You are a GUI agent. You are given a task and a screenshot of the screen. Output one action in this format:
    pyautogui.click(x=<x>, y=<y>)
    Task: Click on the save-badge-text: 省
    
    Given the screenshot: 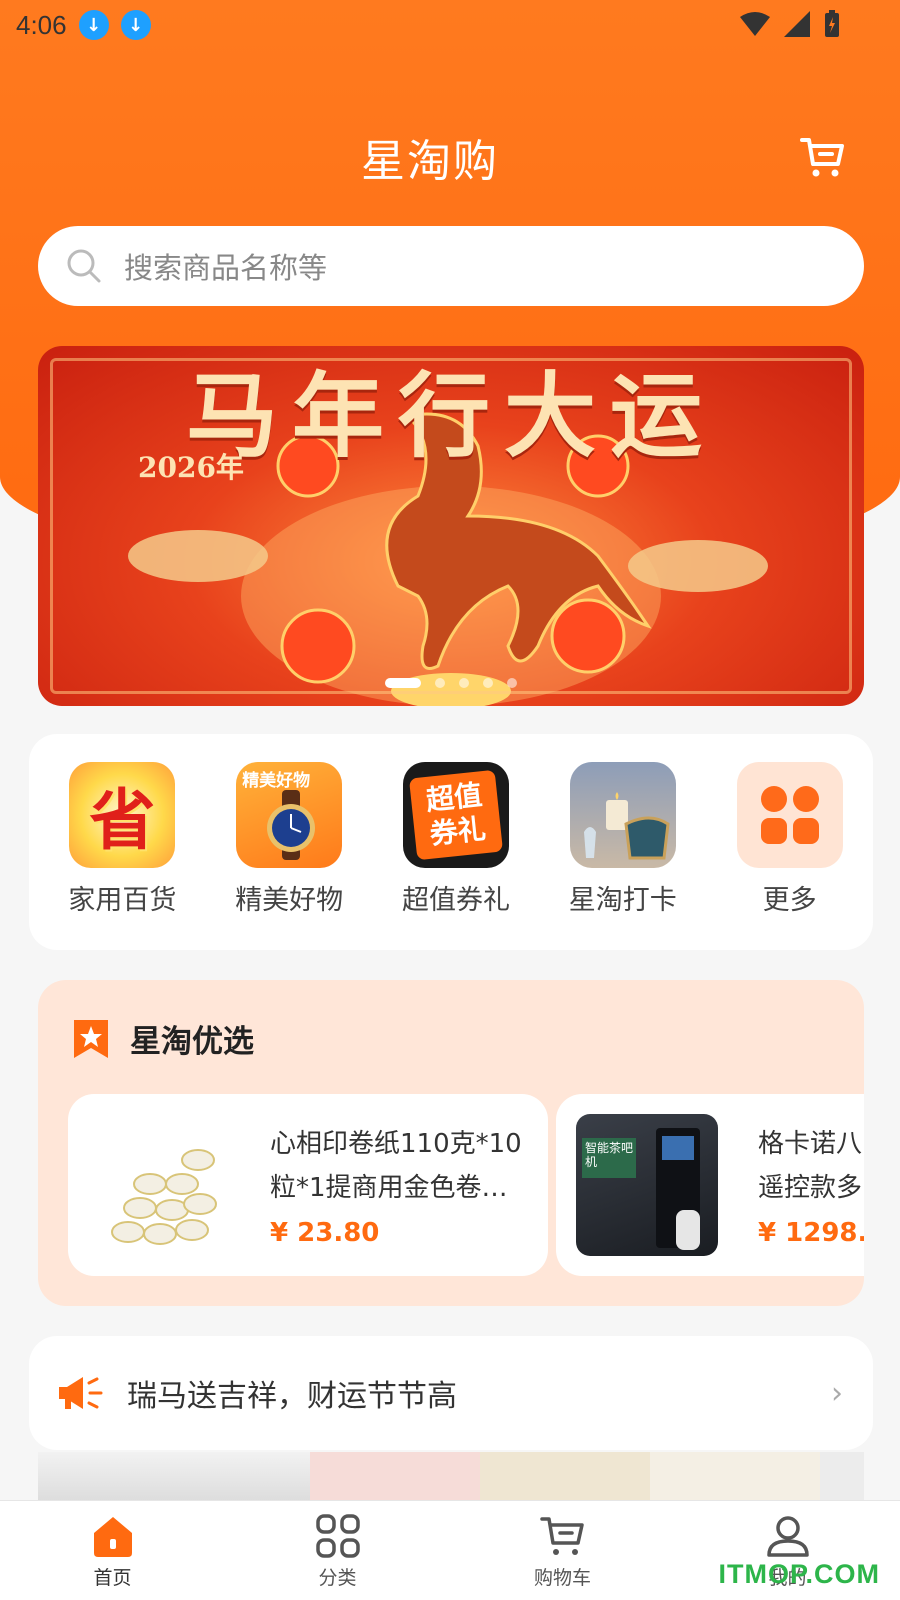 What is the action you would take?
    pyautogui.click(x=122, y=820)
    